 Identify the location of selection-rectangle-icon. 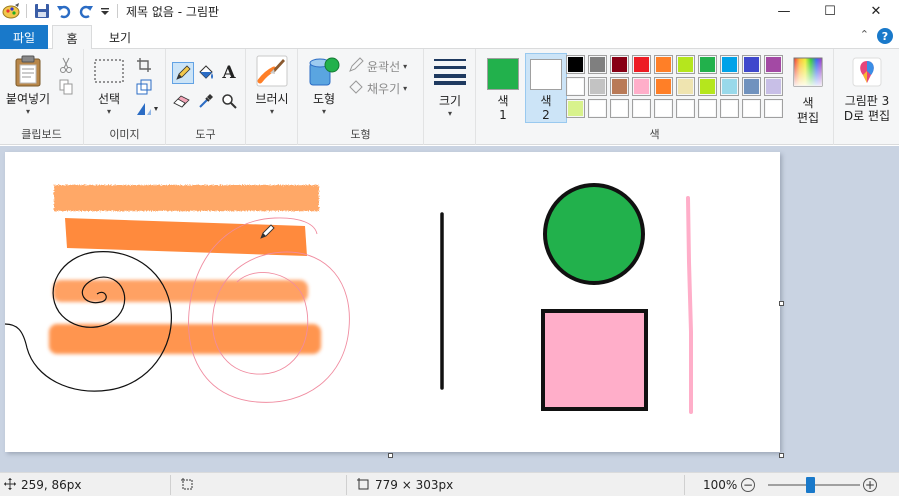
(109, 72).